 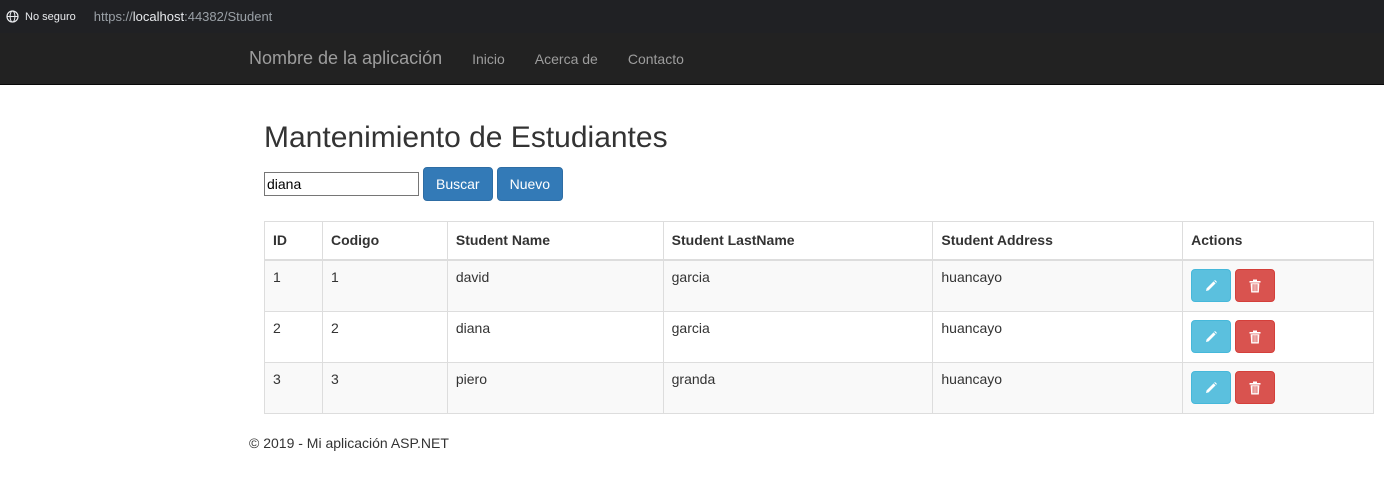 I want to click on cell-student-name: piero, so click(x=555, y=388).